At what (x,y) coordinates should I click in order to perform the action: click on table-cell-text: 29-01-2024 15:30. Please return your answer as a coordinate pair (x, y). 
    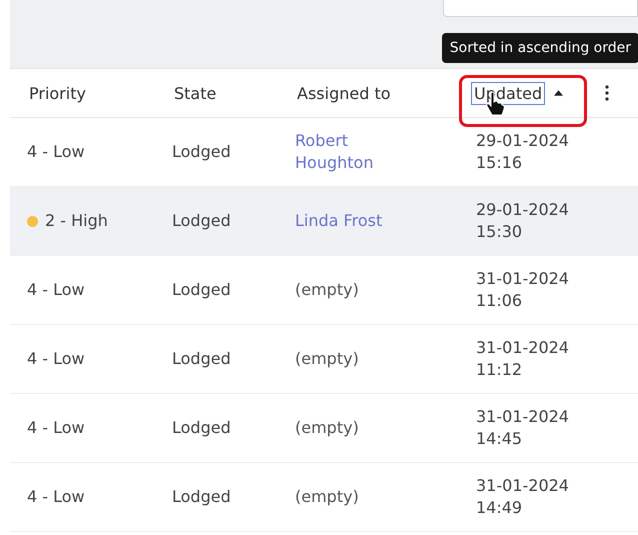
    Looking at the image, I should click on (523, 221).